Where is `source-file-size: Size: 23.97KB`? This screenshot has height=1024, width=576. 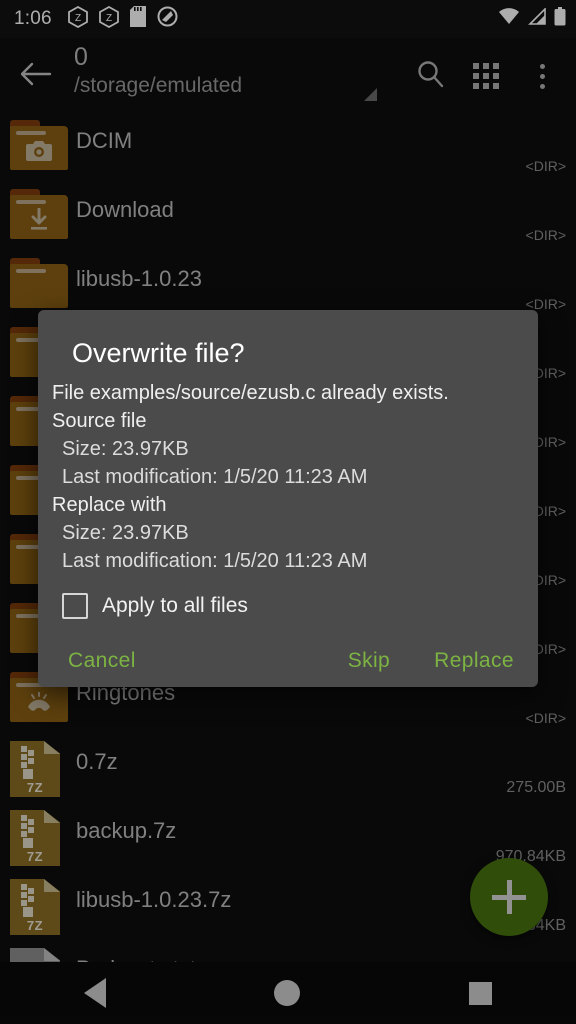 source-file-size: Size: 23.97KB is located at coordinates (125, 449).